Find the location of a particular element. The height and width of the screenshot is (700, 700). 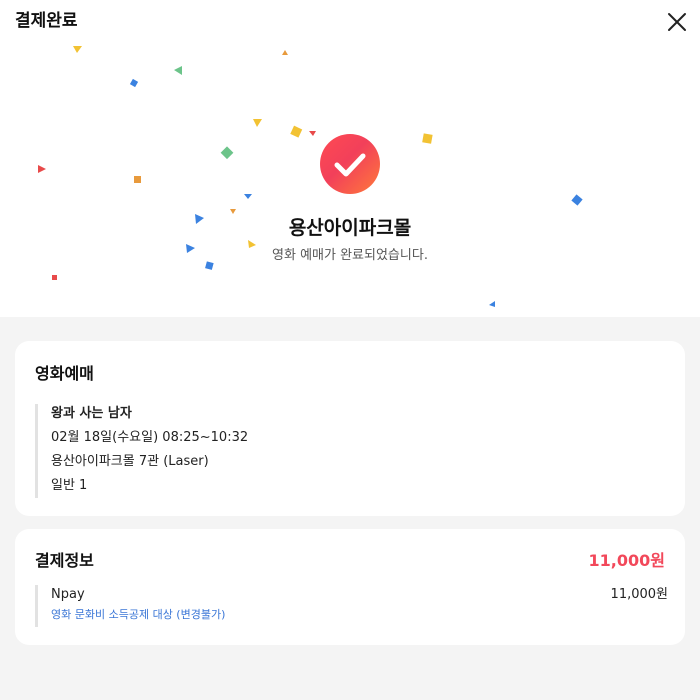

movie-card-title: 영화예매 is located at coordinates (64, 373).